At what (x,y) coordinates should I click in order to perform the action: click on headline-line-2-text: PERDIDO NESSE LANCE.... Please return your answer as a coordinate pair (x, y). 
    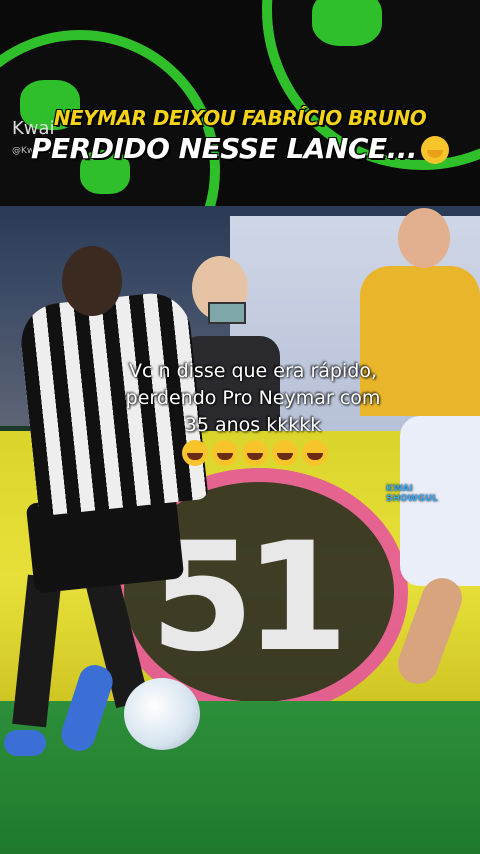
    Looking at the image, I should click on (224, 148).